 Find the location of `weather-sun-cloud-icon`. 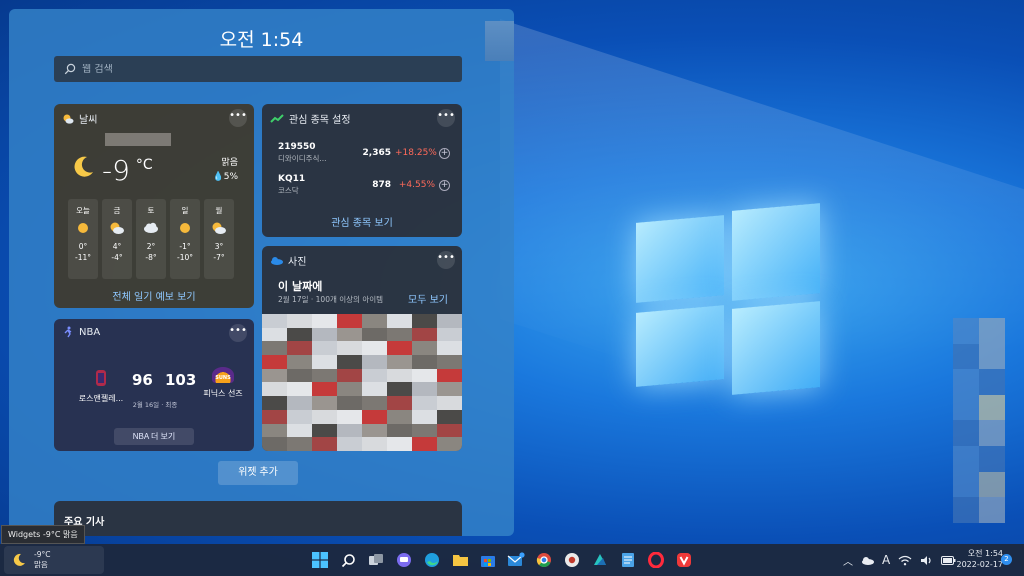

weather-sun-cloud-icon is located at coordinates (68, 119).